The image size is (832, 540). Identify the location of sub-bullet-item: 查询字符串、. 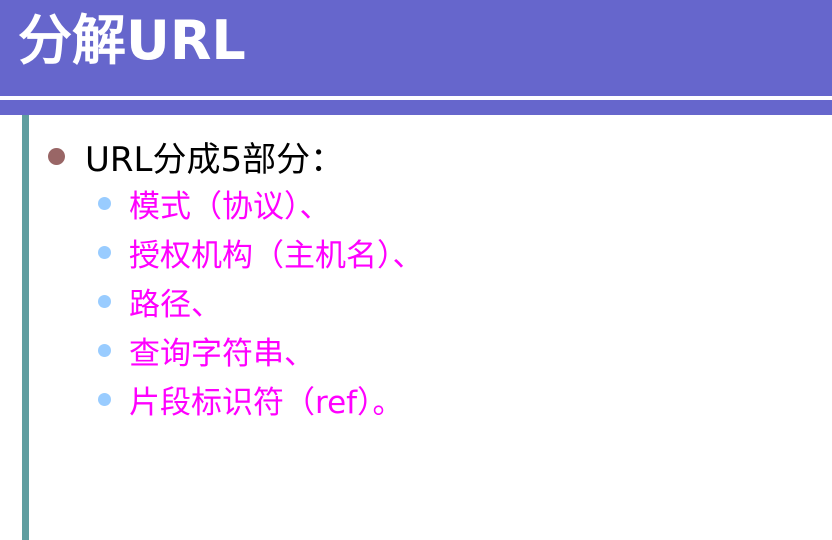
(458, 350).